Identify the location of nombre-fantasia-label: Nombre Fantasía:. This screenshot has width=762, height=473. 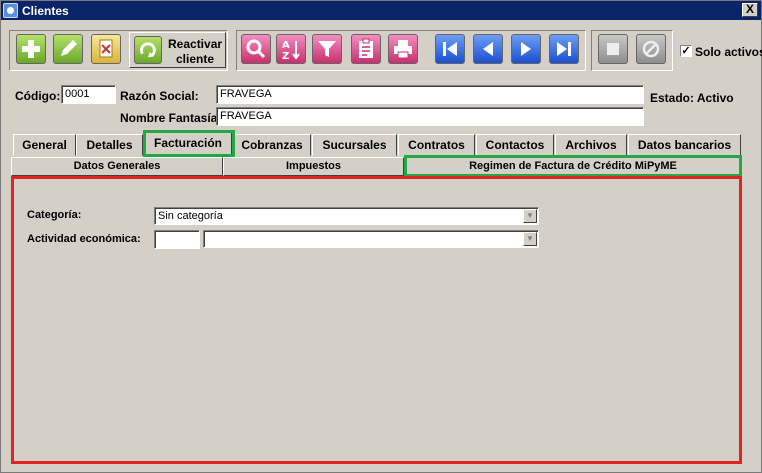
(171, 118).